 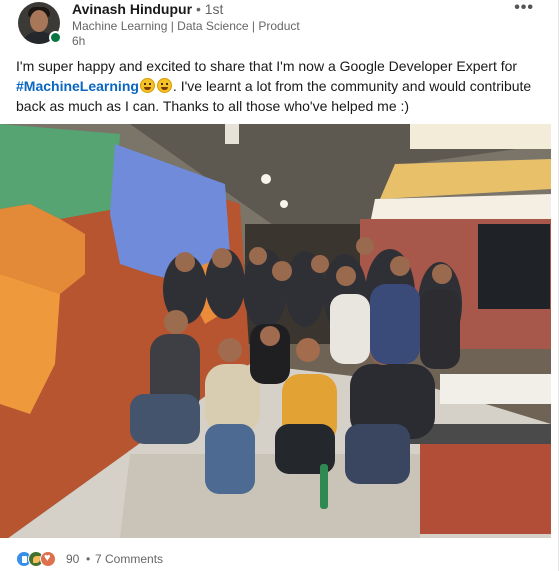 I want to click on post-timestamp: 6h, so click(x=79, y=41).